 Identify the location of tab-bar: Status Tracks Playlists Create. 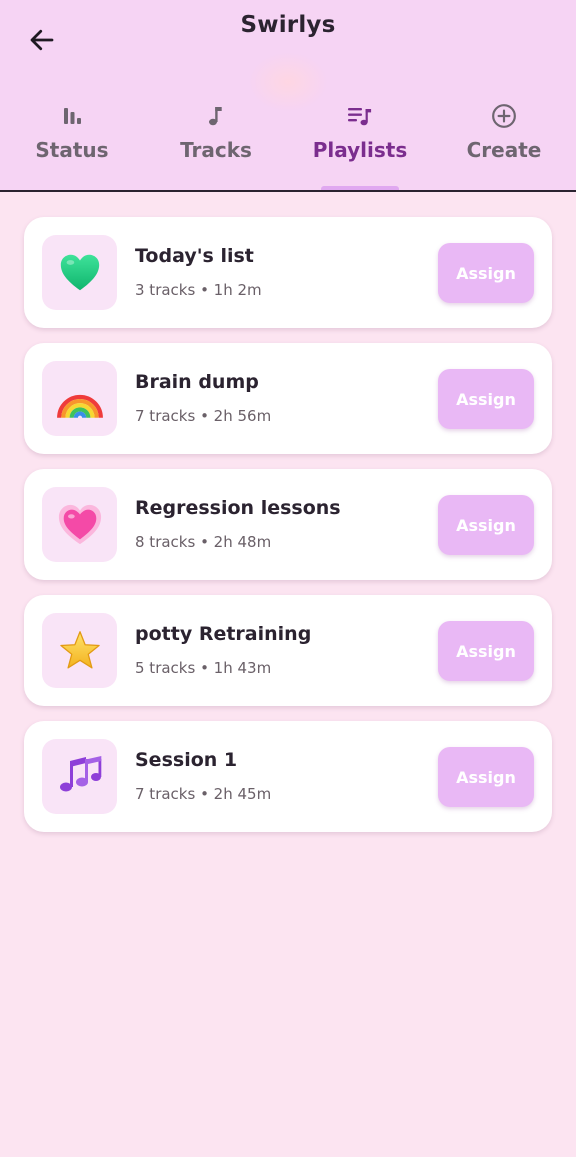
(288, 143).